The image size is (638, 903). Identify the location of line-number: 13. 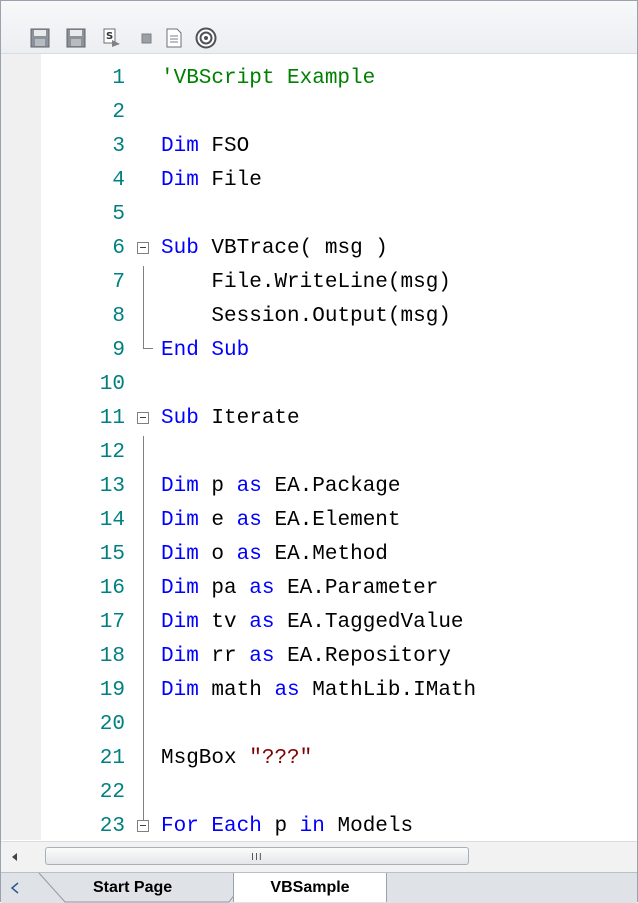
(112, 486).